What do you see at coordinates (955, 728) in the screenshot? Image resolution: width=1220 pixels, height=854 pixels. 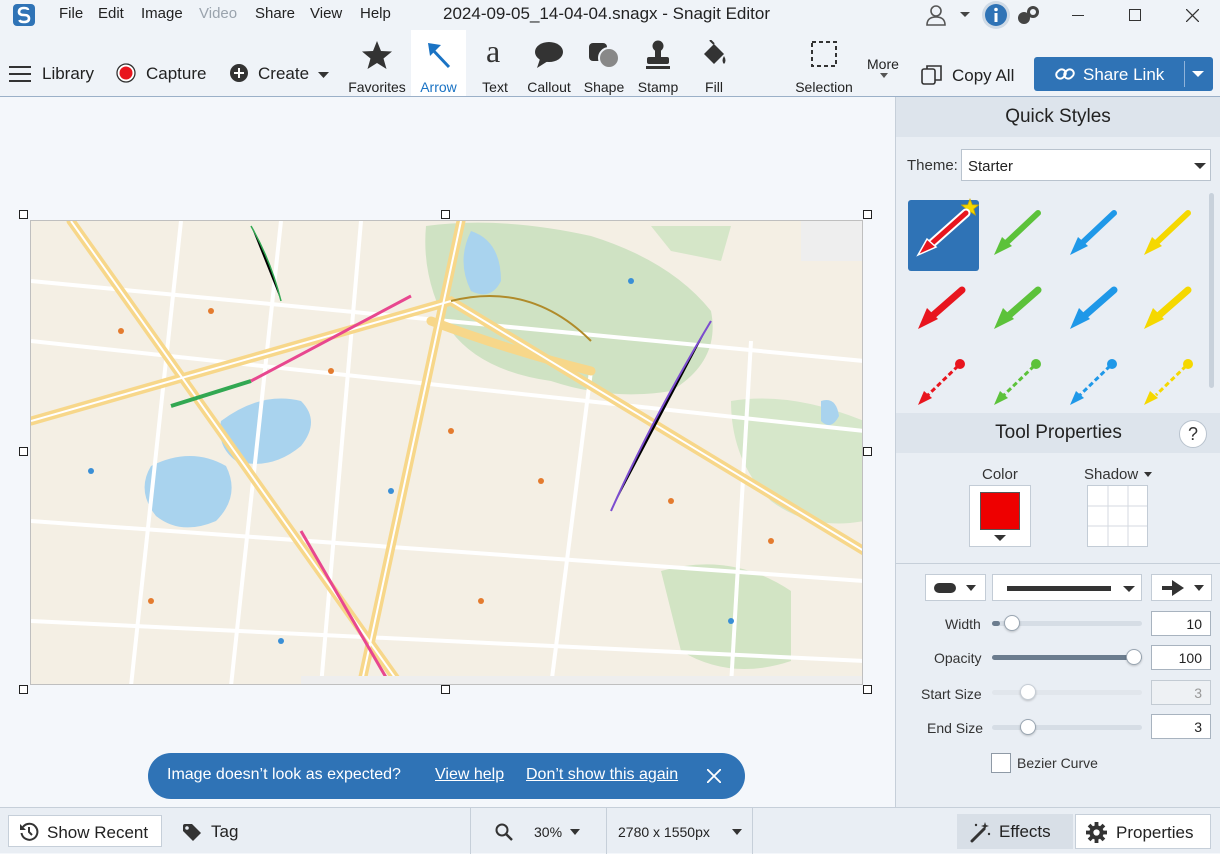 I see `end-size-label: End Size` at bounding box center [955, 728].